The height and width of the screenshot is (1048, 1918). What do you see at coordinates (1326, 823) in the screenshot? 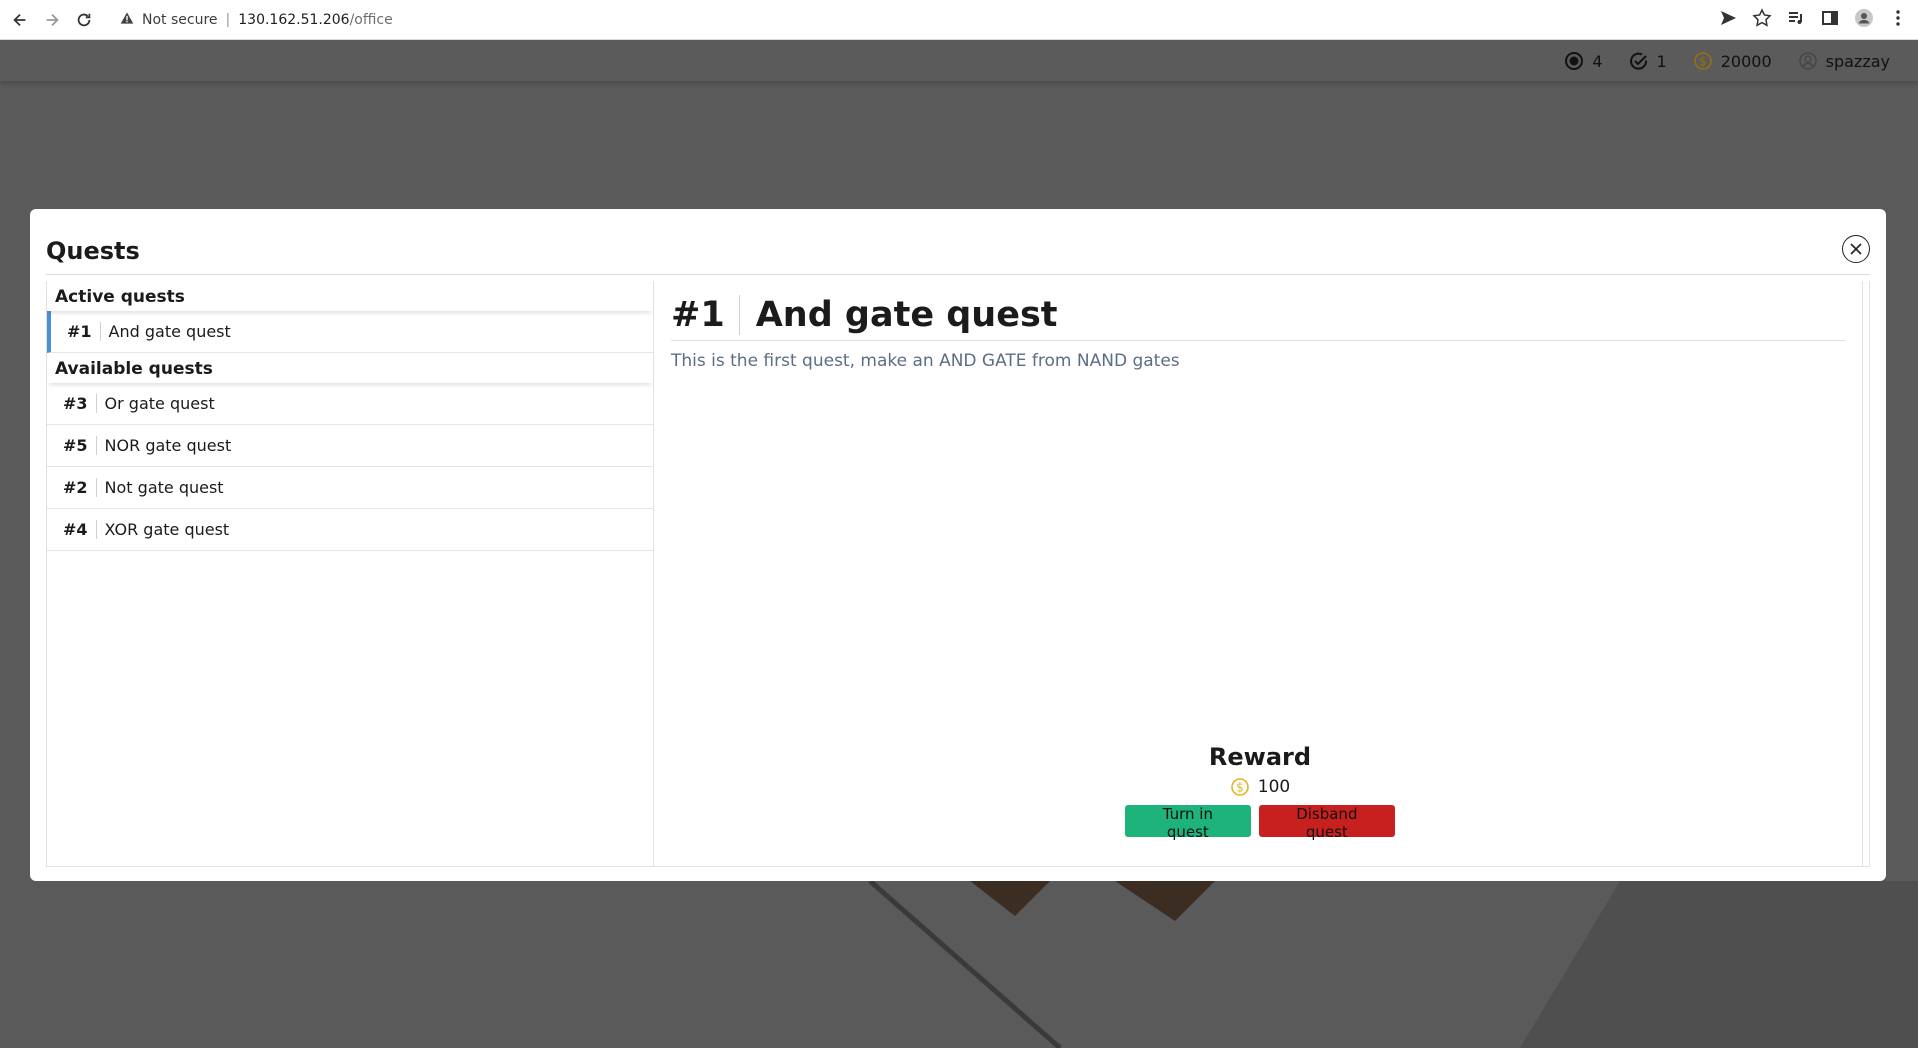
I see `disband-quest-button: Disband quest` at bounding box center [1326, 823].